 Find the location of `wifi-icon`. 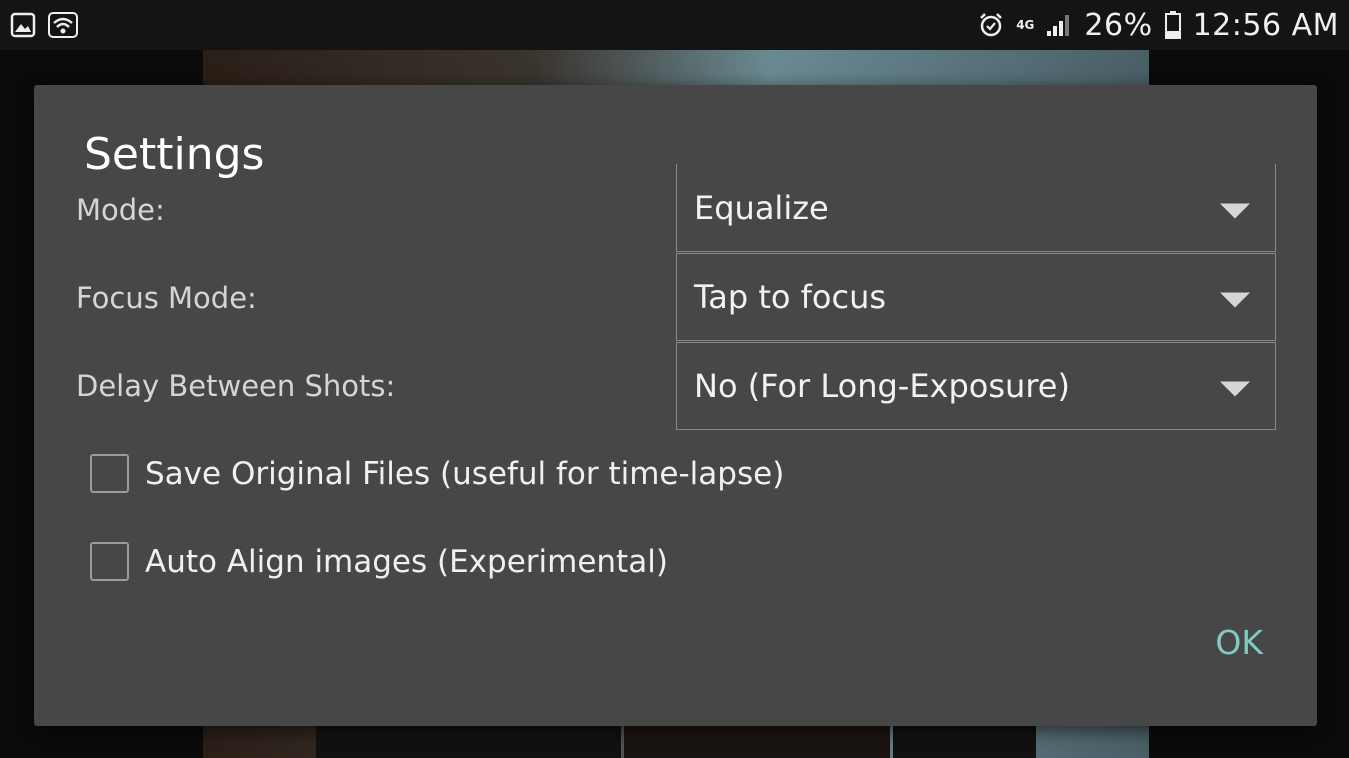

wifi-icon is located at coordinates (63, 25).